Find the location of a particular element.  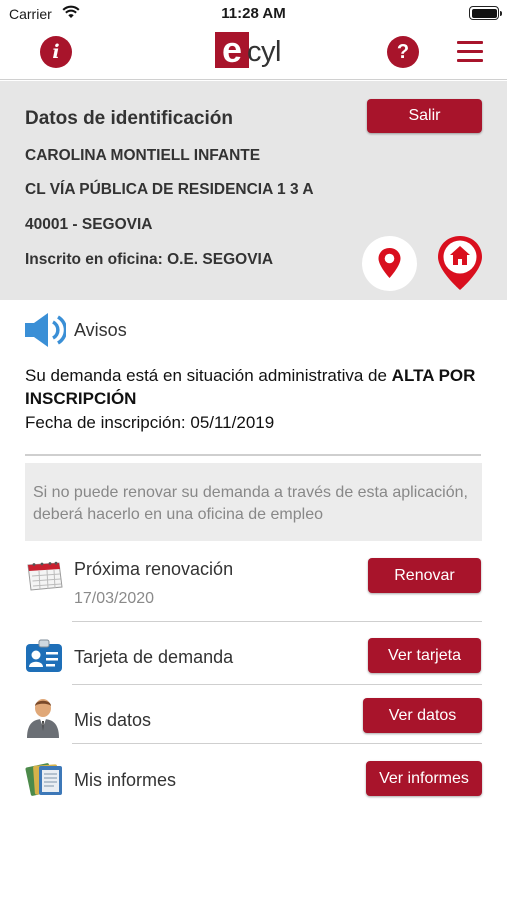

status-bar: Carrier 11:28 AM is located at coordinates (253, 14).